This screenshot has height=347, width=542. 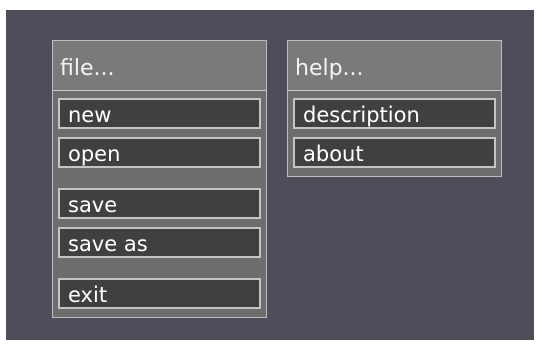 I want to click on open-button-label: open, so click(x=94, y=154).